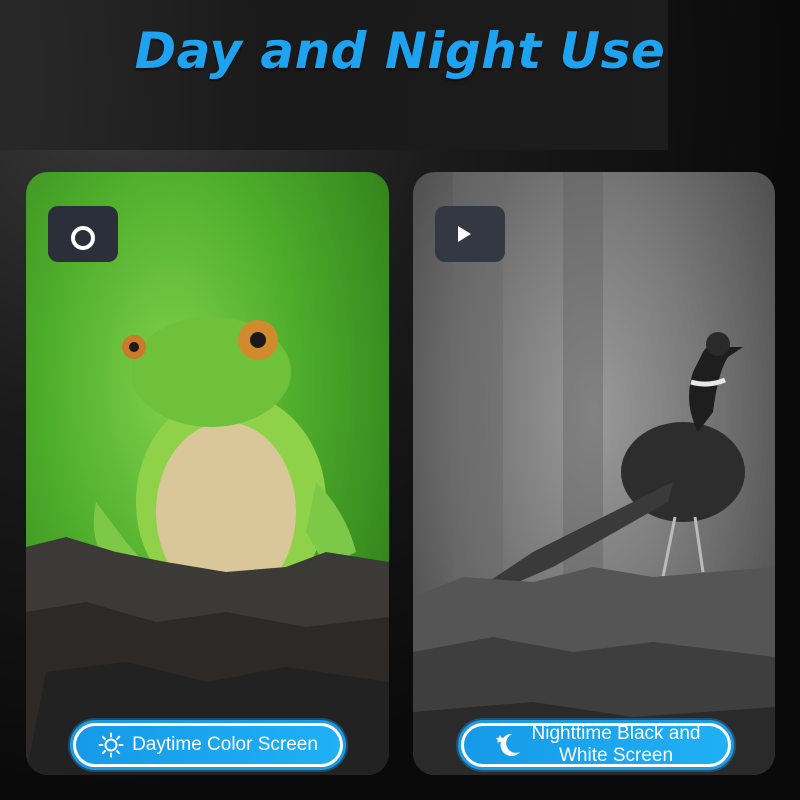 The width and height of the screenshot is (800, 800). I want to click on page-title: Day and Night Use, so click(400, 51).